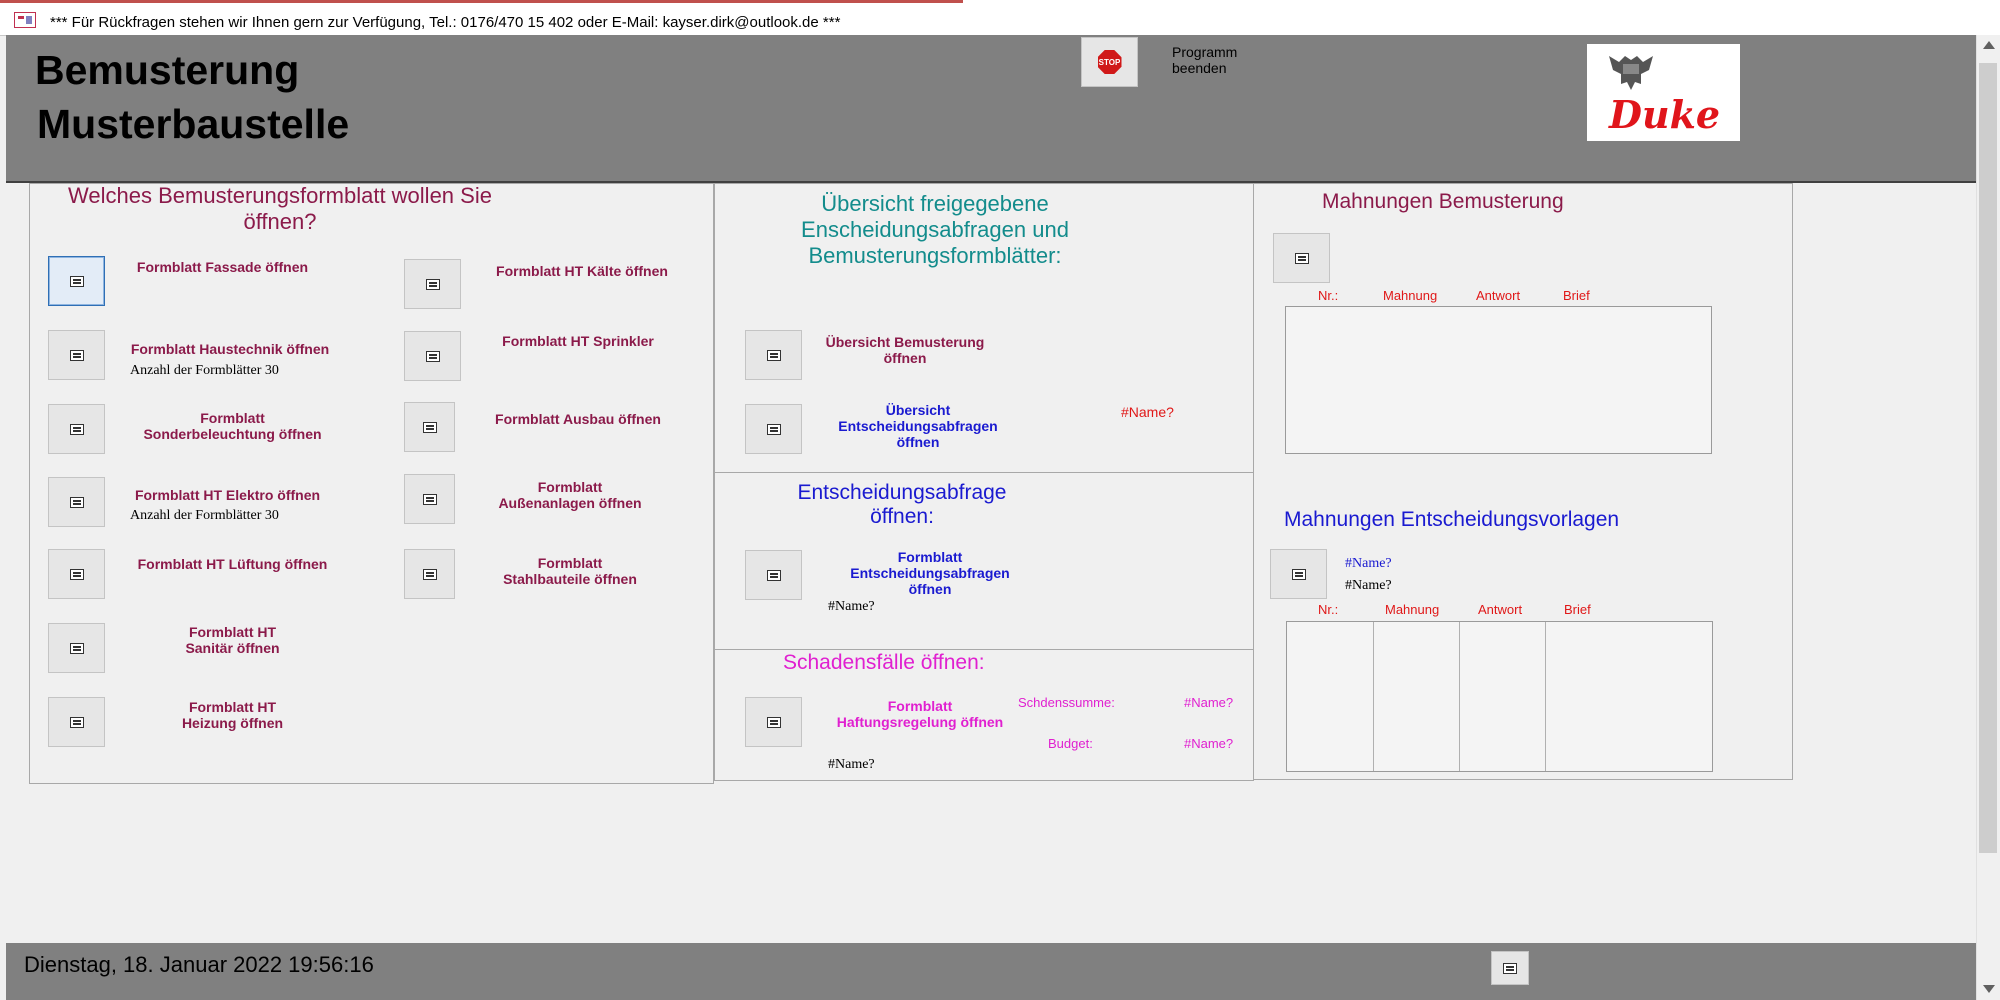  I want to click on mahnungen-entscheidung-button, so click(1298, 574).